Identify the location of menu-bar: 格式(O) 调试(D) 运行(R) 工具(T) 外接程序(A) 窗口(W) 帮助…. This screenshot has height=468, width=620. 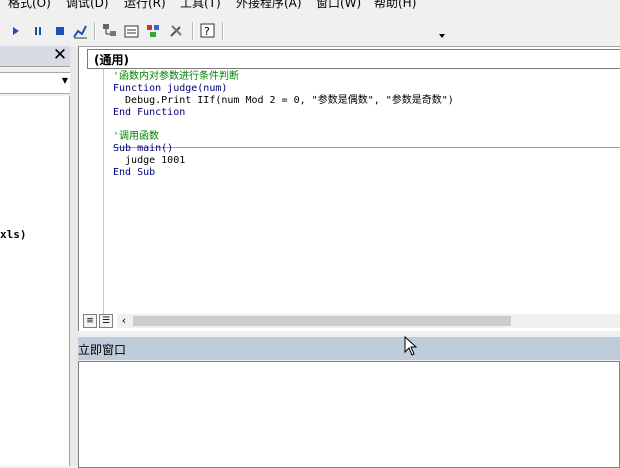
(310, 6).